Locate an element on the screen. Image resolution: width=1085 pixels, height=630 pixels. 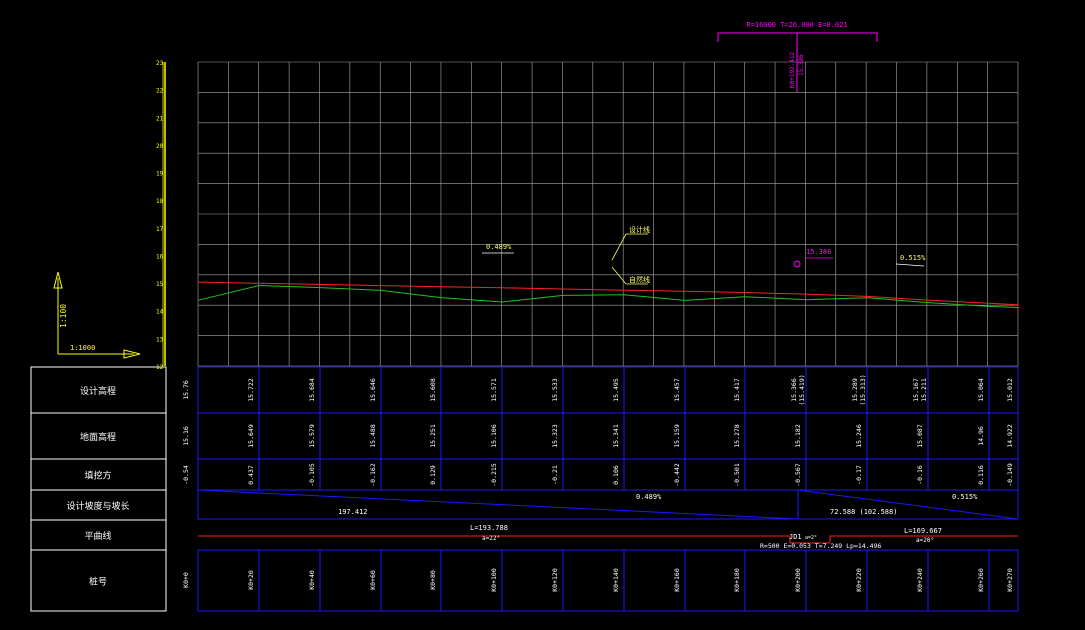
design-line is located at coordinates (608, 293).